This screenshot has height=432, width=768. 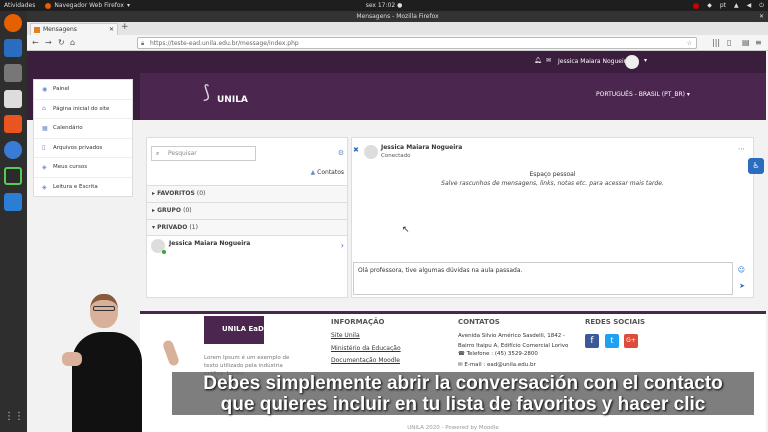 I want to click on interpreter-head, so click(x=104, y=311).